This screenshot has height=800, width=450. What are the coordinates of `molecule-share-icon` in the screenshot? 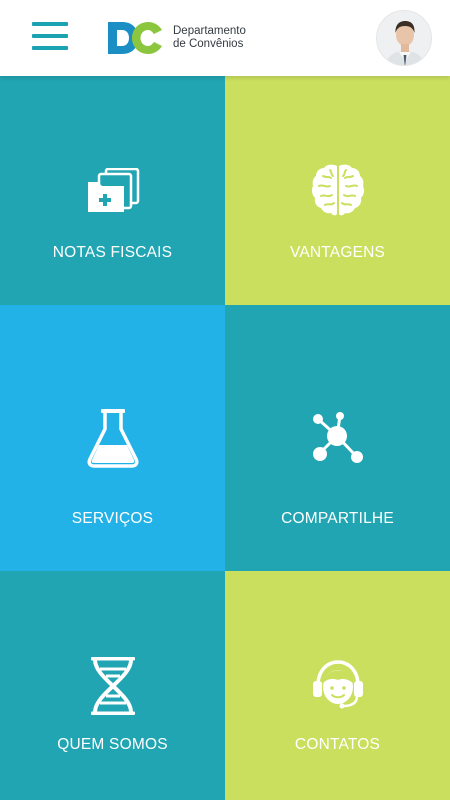 It's located at (338, 441).